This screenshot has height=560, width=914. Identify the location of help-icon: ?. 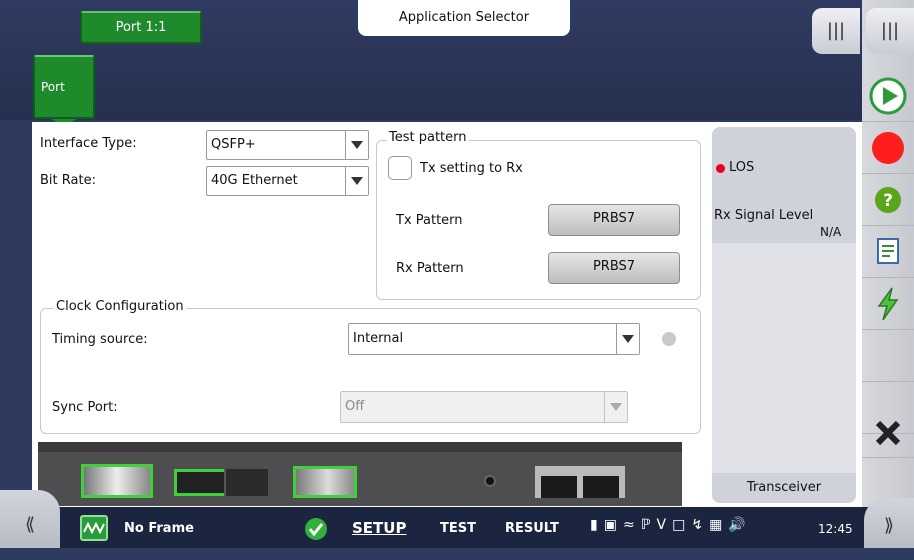
(888, 199).